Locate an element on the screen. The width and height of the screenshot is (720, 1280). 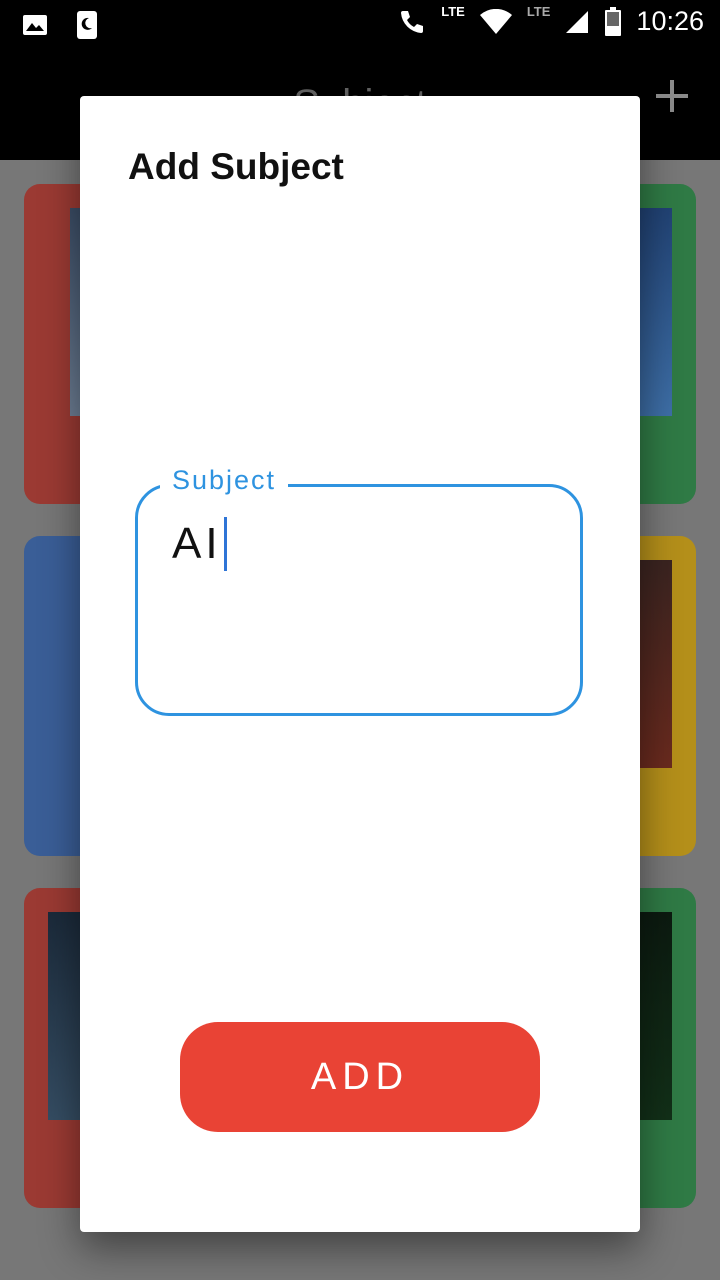
card-thumbnail is located at coordinates (64, 1016).